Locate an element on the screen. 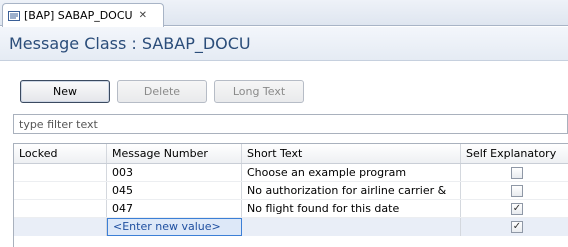 Image resolution: width=568 pixels, height=247 pixels. new-value-input: <Enter new value> is located at coordinates (174, 227).